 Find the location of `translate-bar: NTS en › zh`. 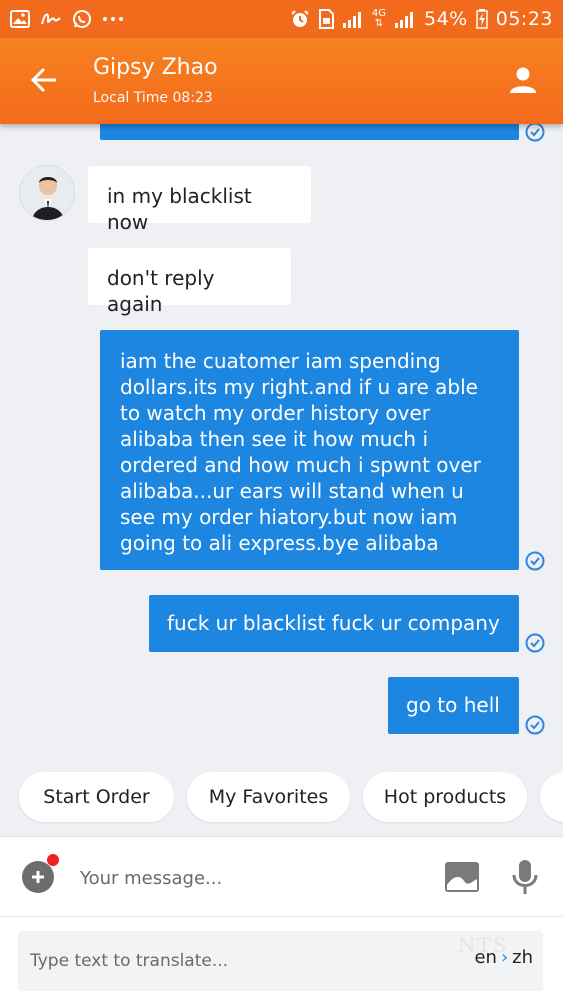

translate-bar: NTS en › zh is located at coordinates (281, 958).